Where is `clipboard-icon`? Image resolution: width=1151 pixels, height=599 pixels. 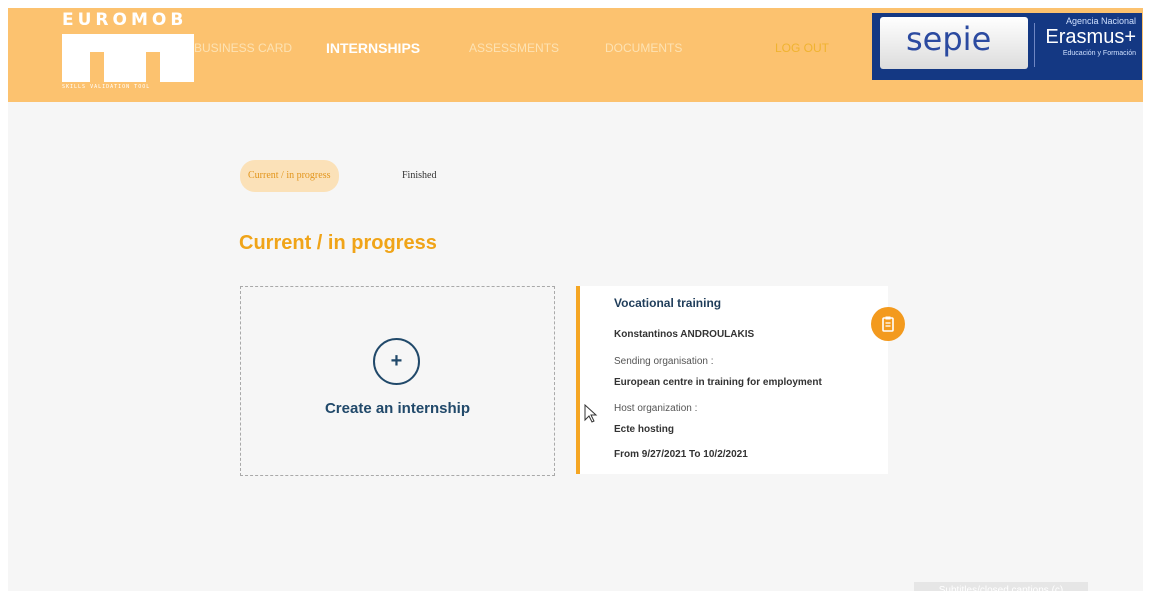
clipboard-icon is located at coordinates (888, 324).